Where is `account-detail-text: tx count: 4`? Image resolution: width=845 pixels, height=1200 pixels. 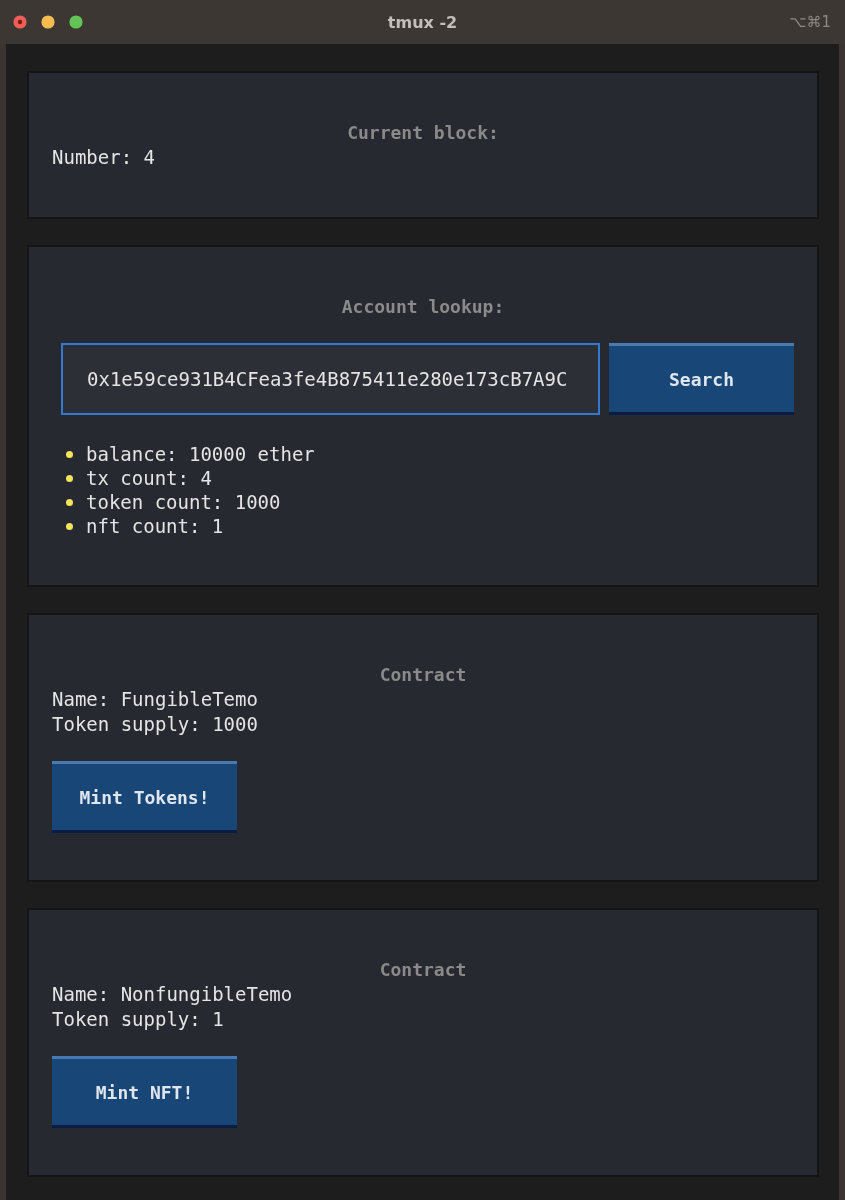 account-detail-text: tx count: 4 is located at coordinates (149, 478).